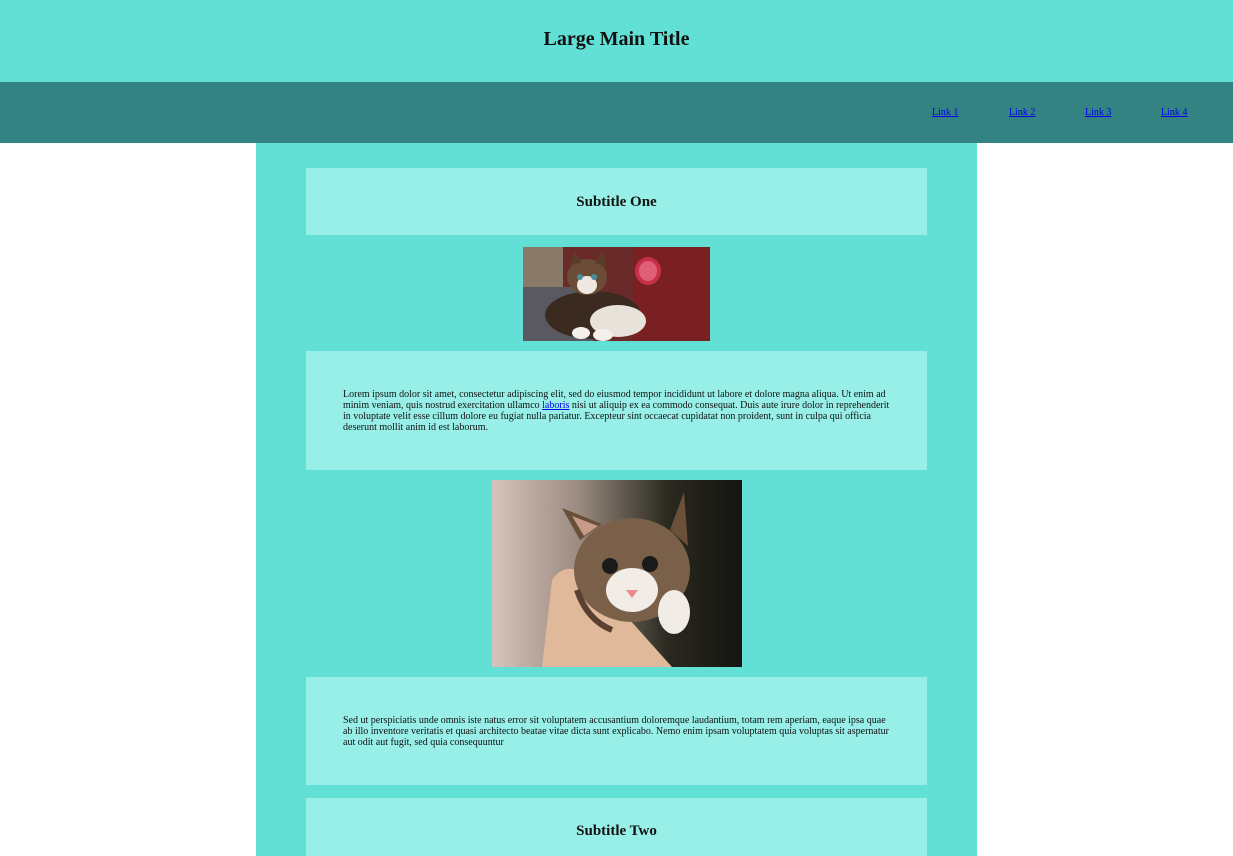 The image size is (1233, 856). I want to click on subtitle-one: Subtitle One, so click(616, 202).